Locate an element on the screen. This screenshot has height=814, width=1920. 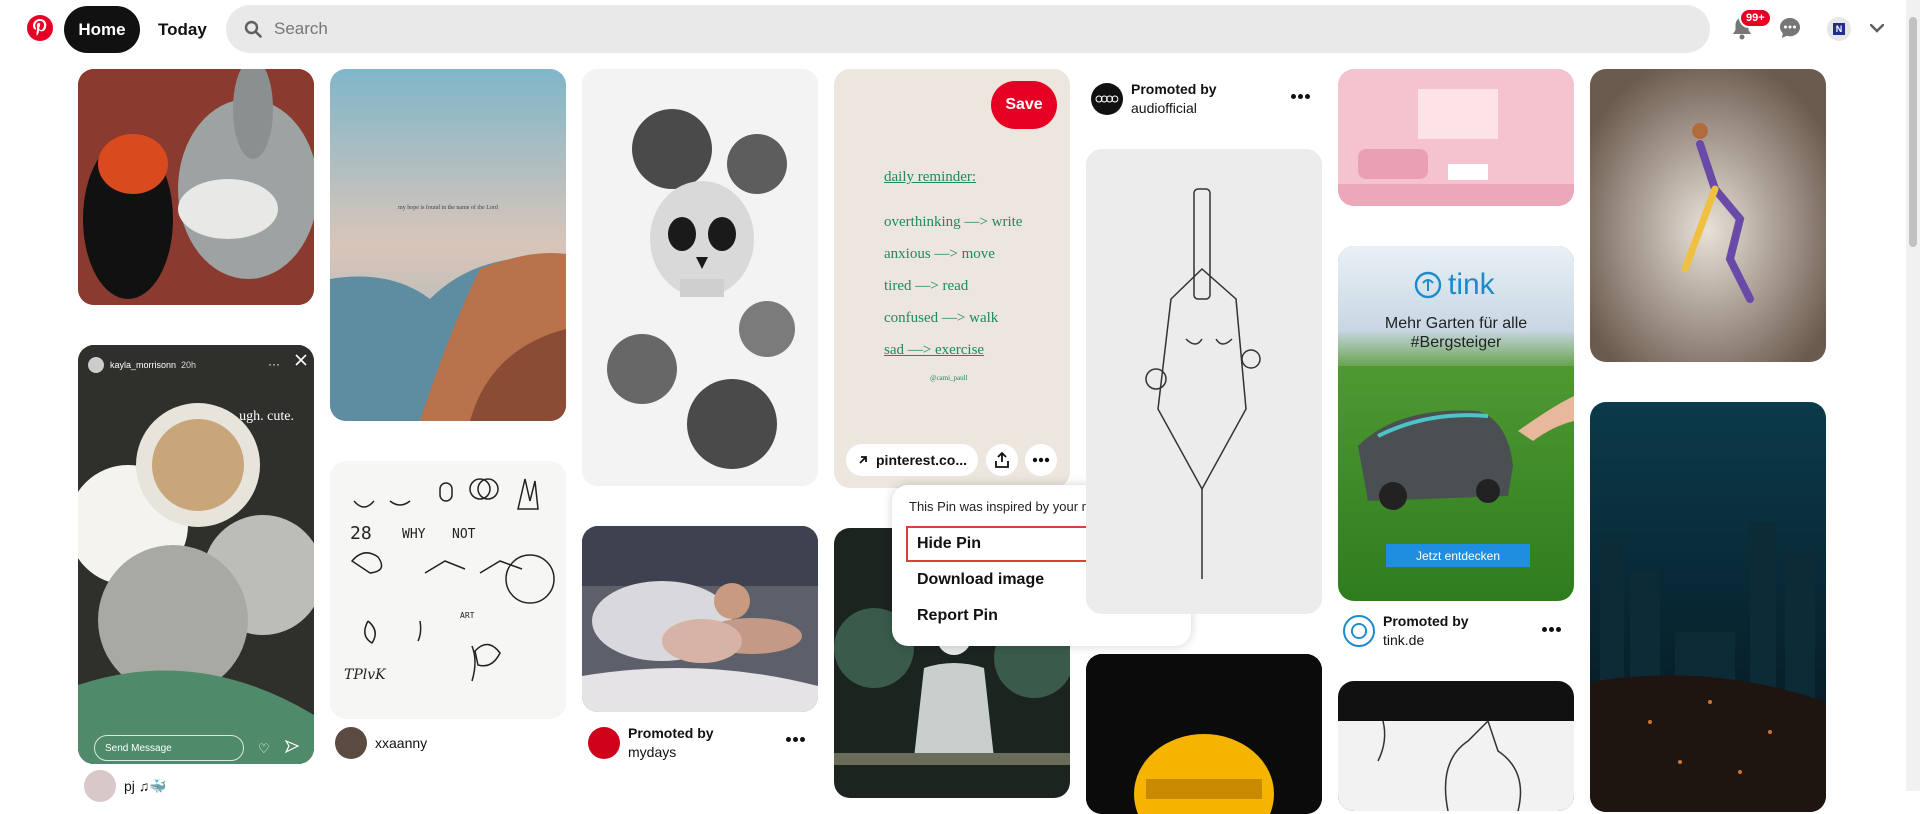
story-username: kayla_morrisonn is located at coordinates (143, 365).